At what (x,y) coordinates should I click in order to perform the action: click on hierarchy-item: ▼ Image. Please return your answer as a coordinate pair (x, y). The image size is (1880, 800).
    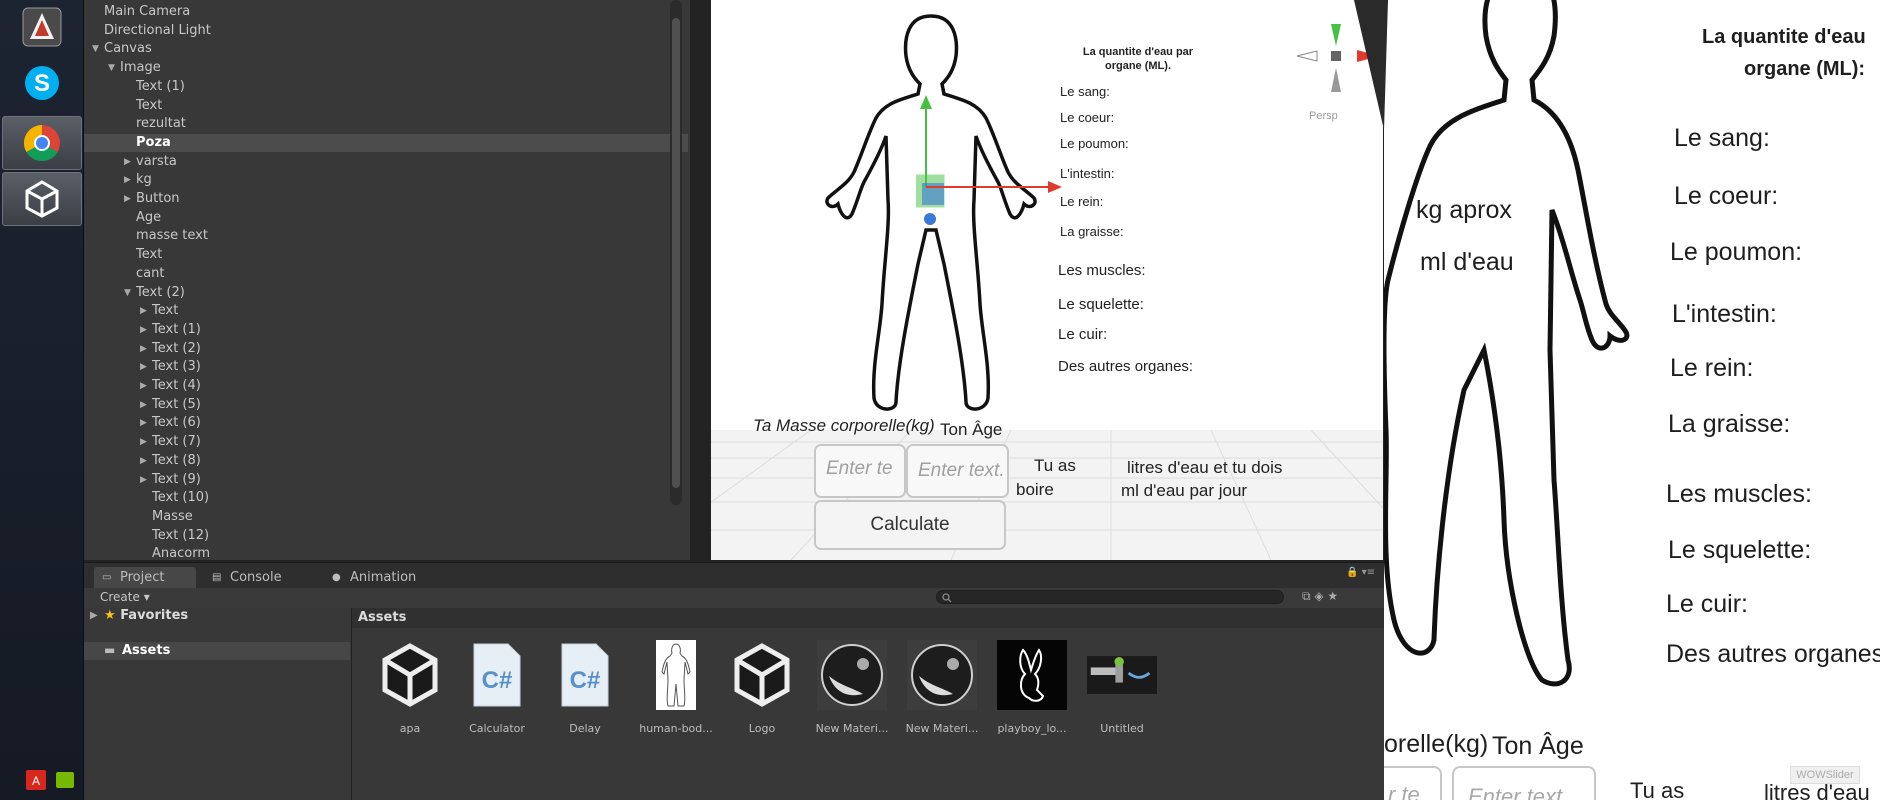
    Looking at the image, I should click on (386, 68).